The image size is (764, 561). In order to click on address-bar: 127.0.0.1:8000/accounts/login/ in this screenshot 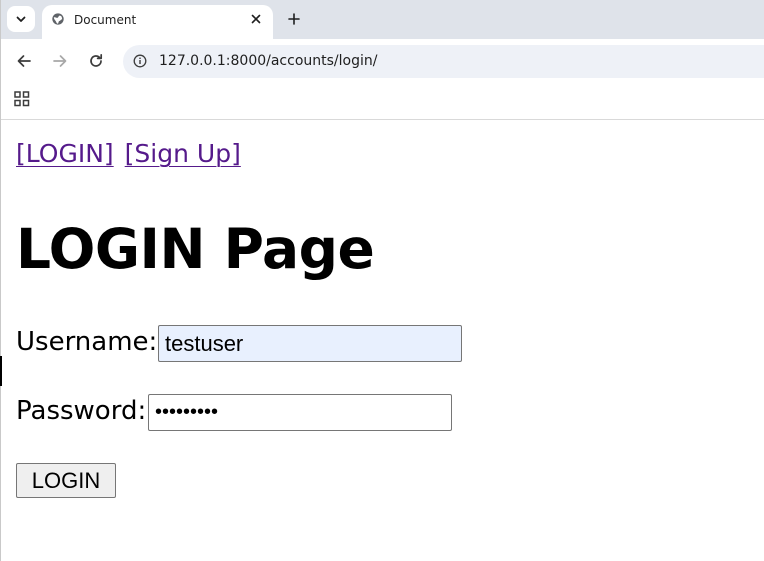, I will do `click(443, 61)`.